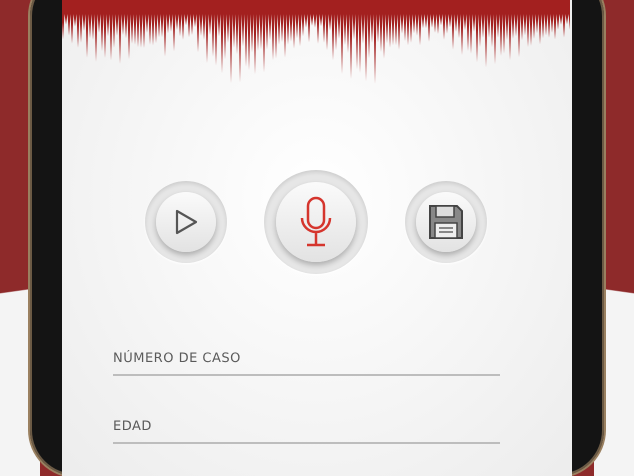 This screenshot has width=634, height=476. What do you see at coordinates (306, 362) in the screenshot?
I see `input-field: NÚMERO DE CASO` at bounding box center [306, 362].